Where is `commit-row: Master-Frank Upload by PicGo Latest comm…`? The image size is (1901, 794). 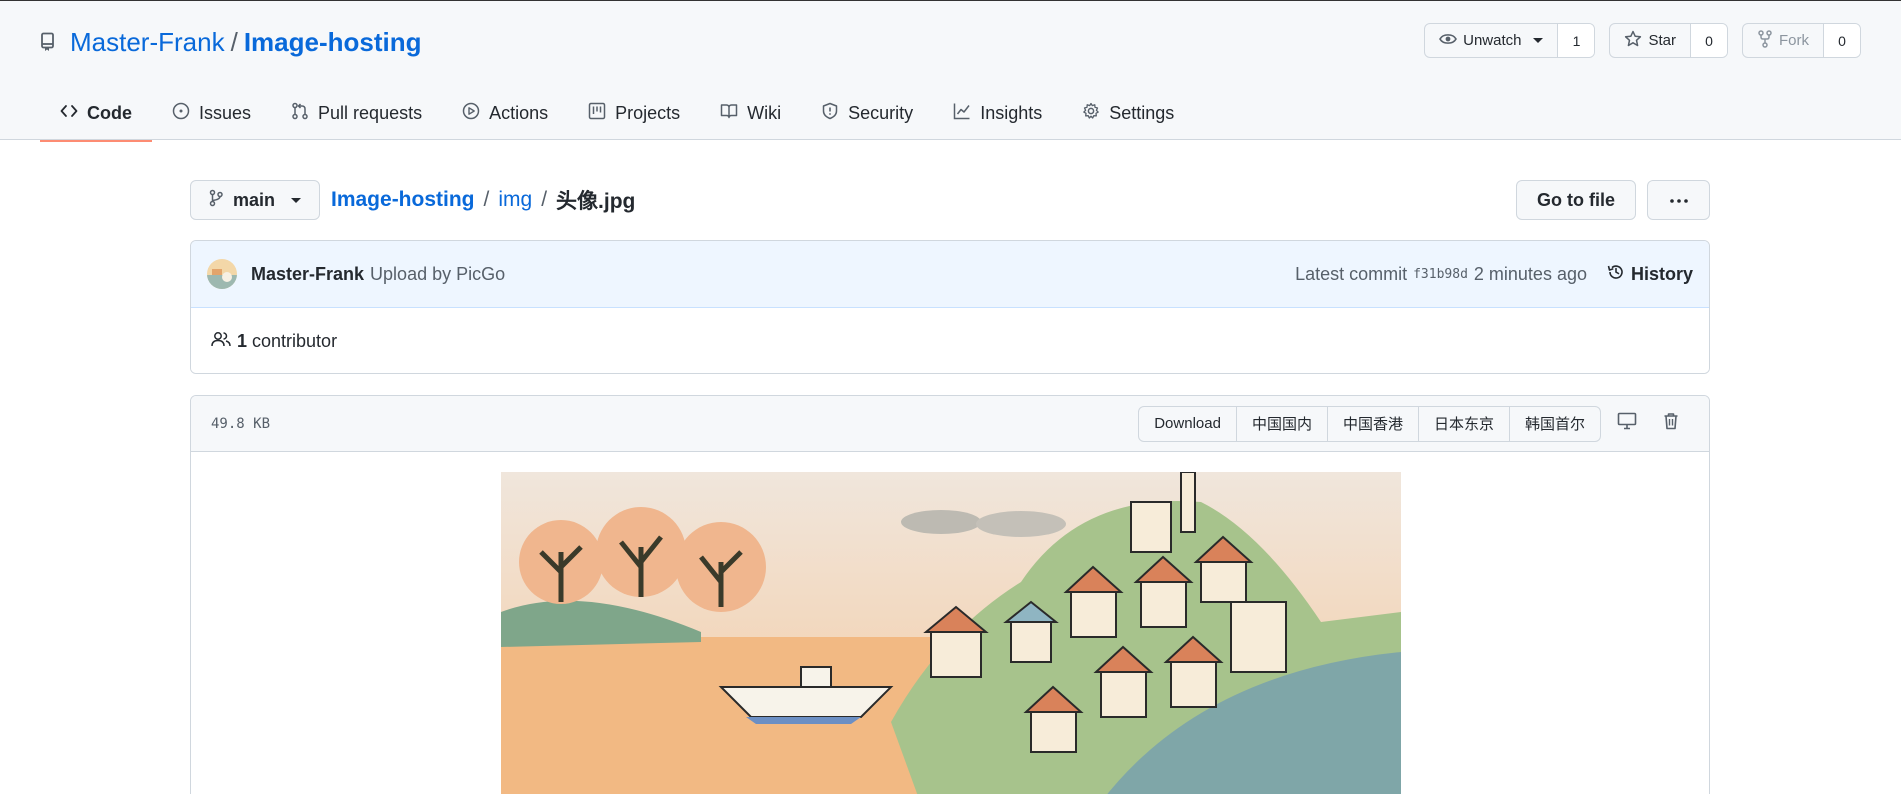
commit-row: Master-Frank Upload by PicGo Latest comm… is located at coordinates (950, 274).